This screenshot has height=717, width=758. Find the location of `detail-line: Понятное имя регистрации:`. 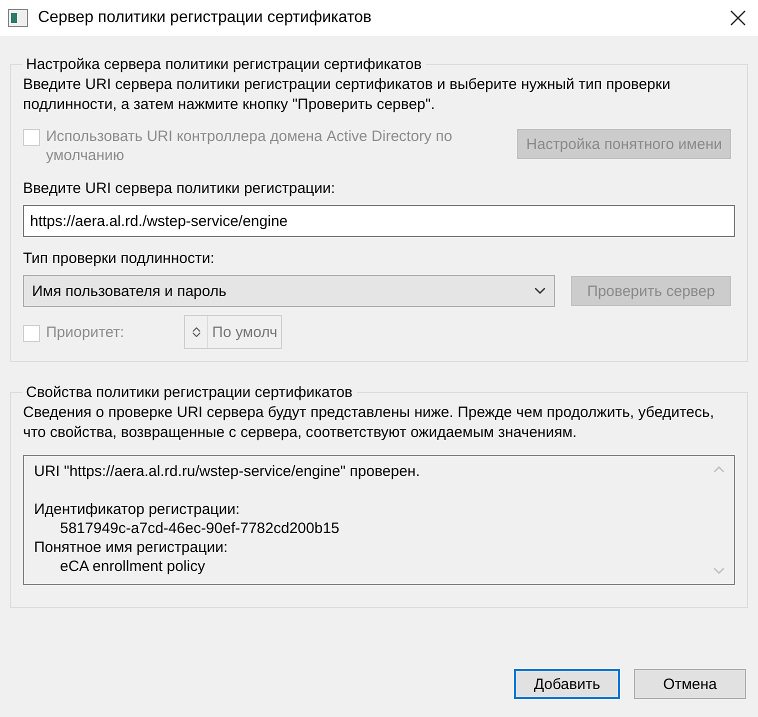

detail-line: Понятное имя регистрации: is located at coordinates (131, 547).